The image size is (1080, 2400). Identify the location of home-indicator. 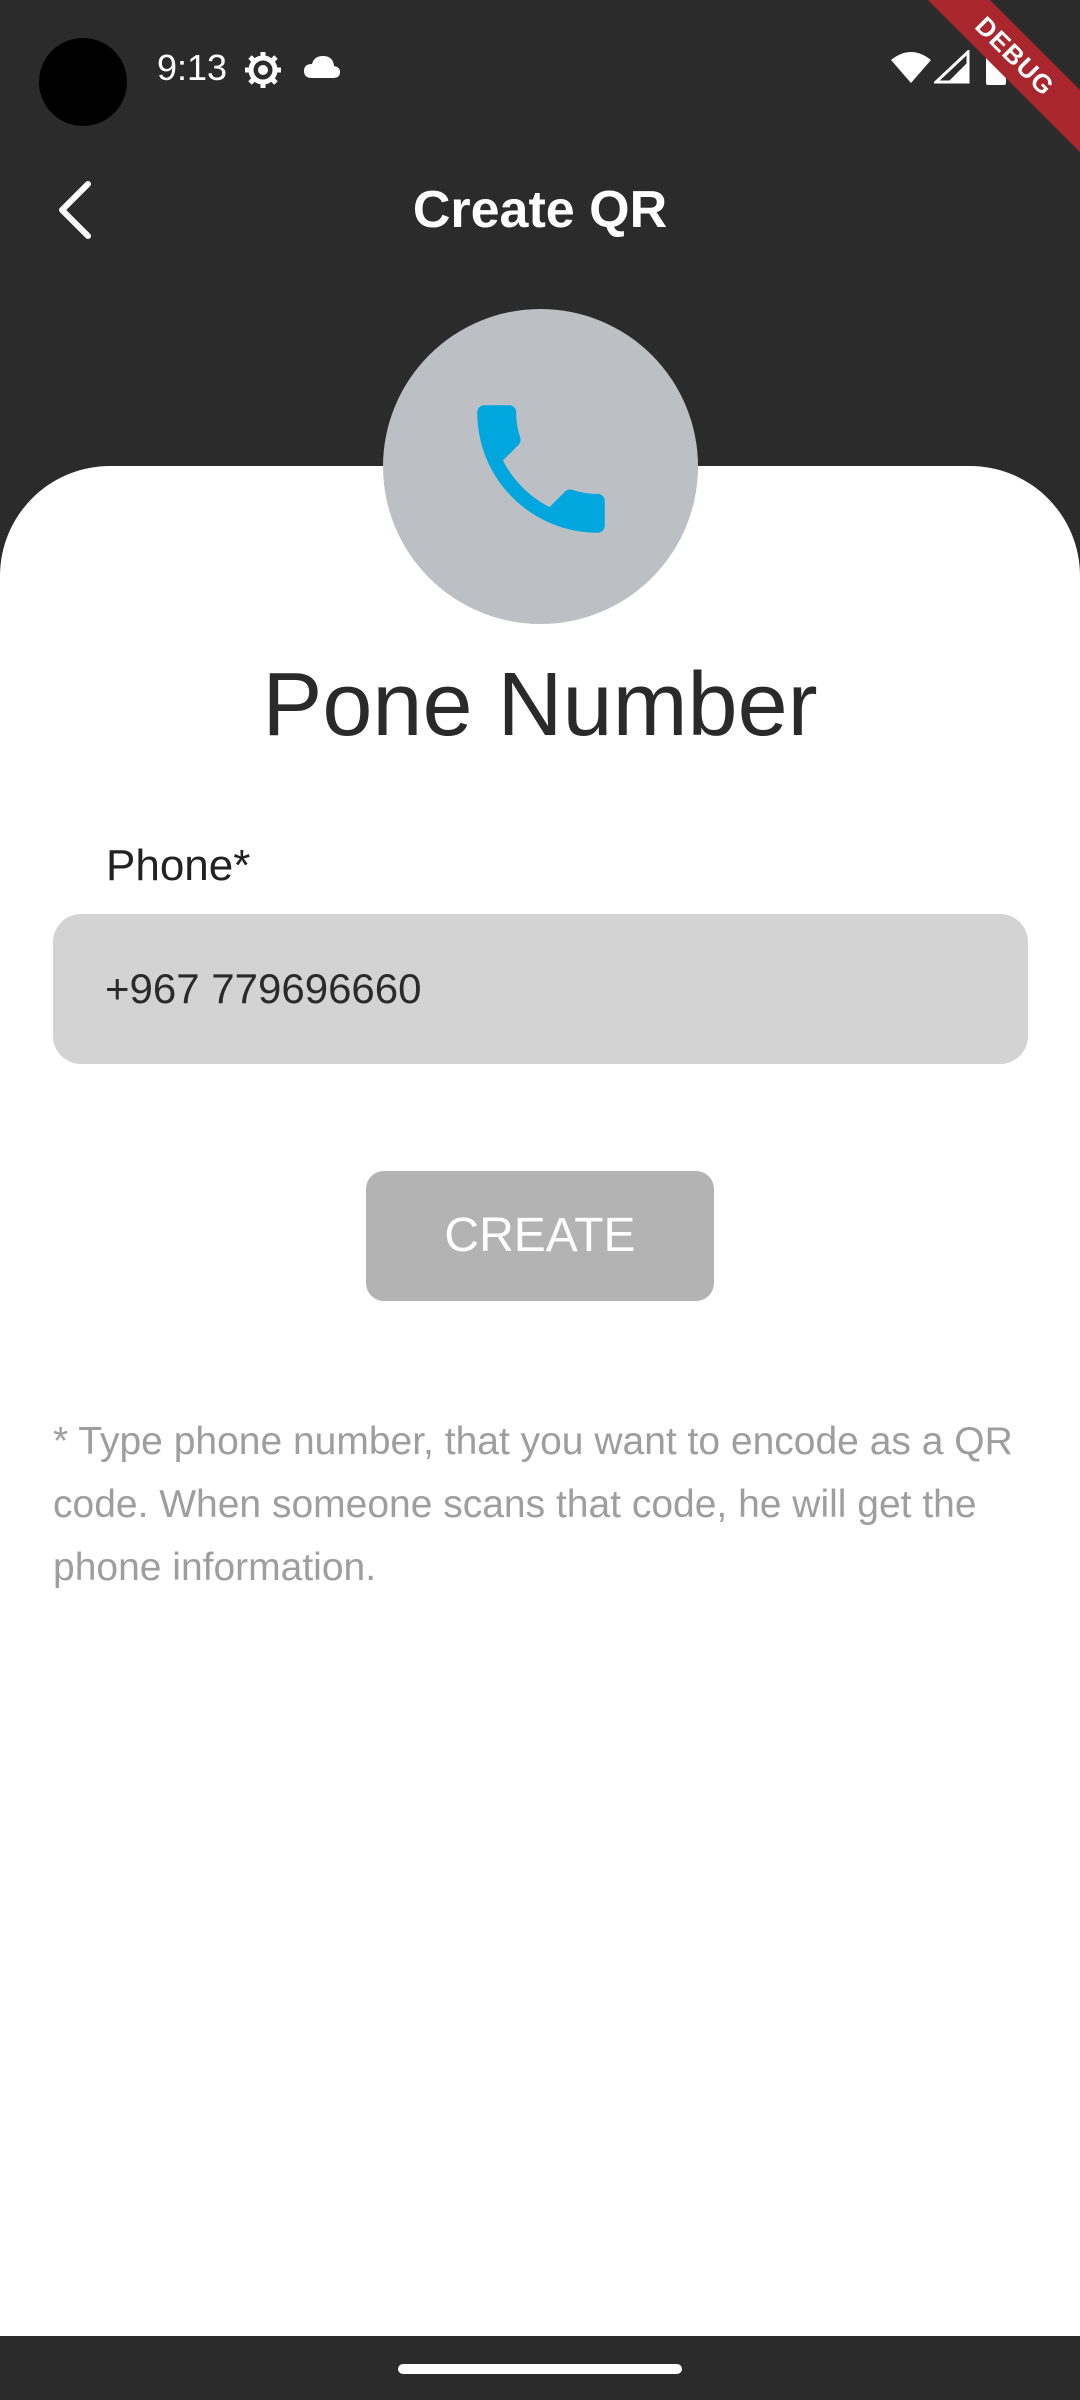
(540, 2369).